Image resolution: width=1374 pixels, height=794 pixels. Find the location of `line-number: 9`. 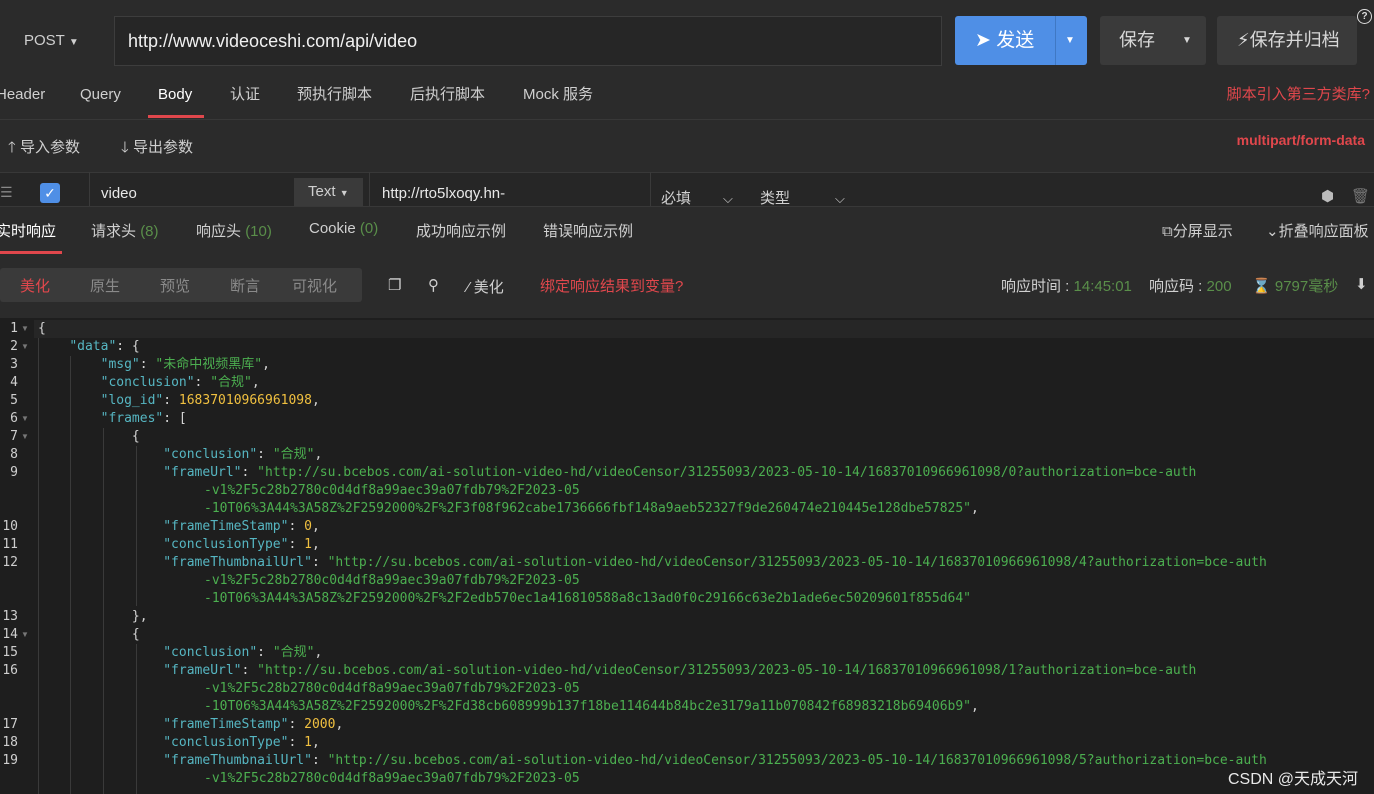

line-number: 9 is located at coordinates (14, 472).